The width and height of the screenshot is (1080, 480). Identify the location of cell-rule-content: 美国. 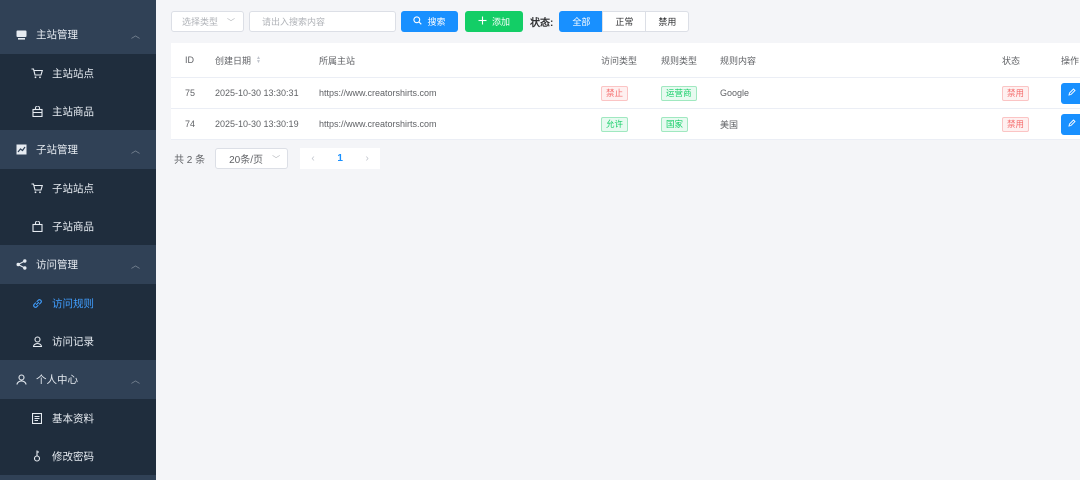
(729, 124).